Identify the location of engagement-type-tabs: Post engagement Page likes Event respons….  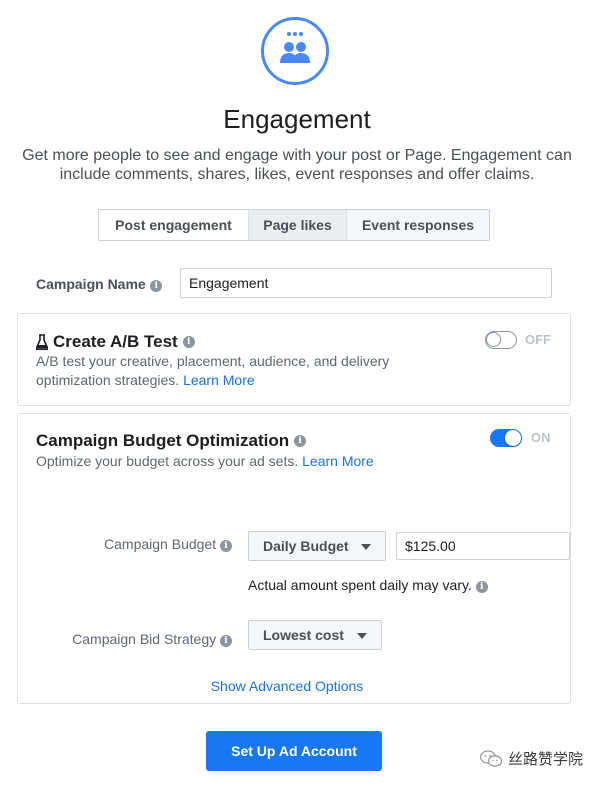
(294, 225).